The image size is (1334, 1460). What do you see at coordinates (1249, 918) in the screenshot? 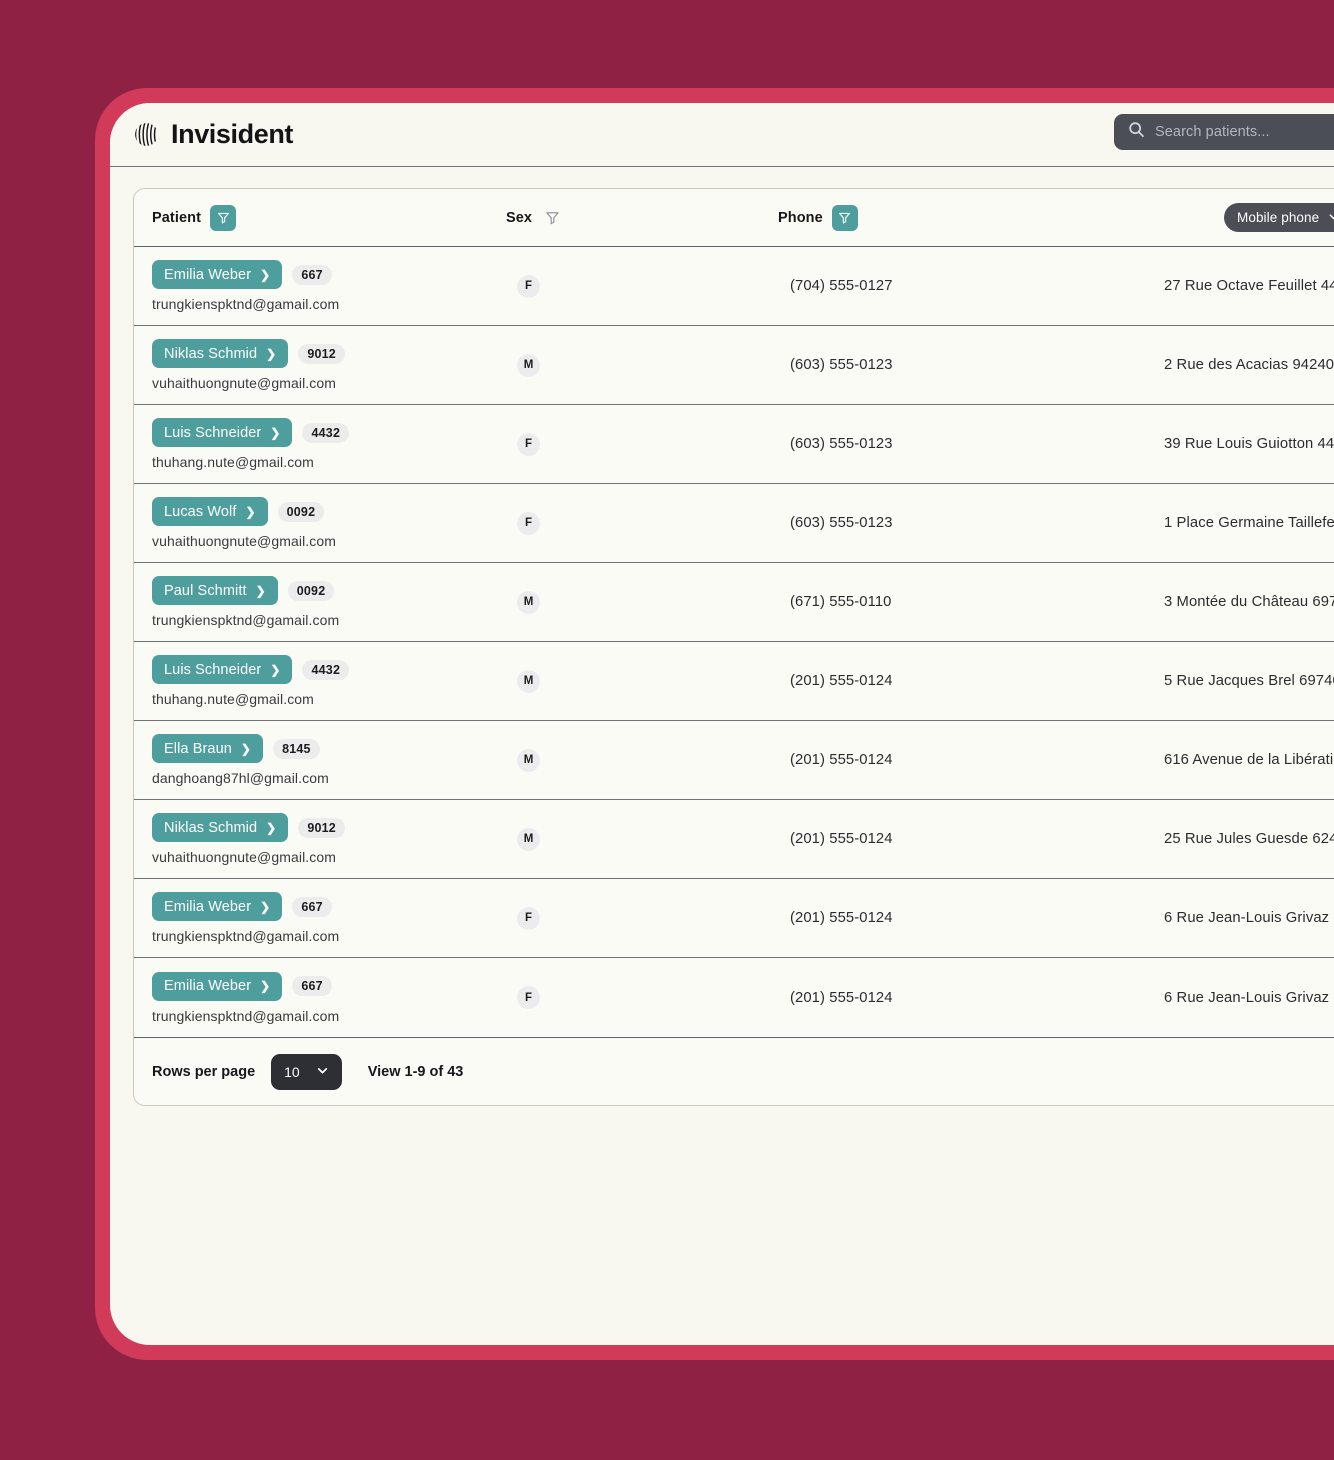
I see `cell-address: 6 Rue Jean-Louis Grivaz 7` at bounding box center [1249, 918].